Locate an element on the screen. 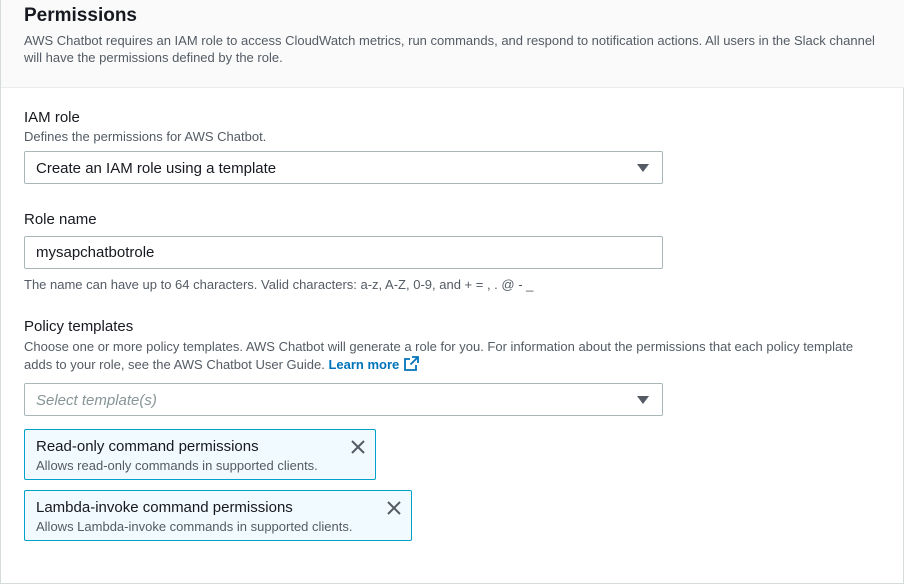 The width and height of the screenshot is (904, 584). section-title: Permissions is located at coordinates (80, 15).